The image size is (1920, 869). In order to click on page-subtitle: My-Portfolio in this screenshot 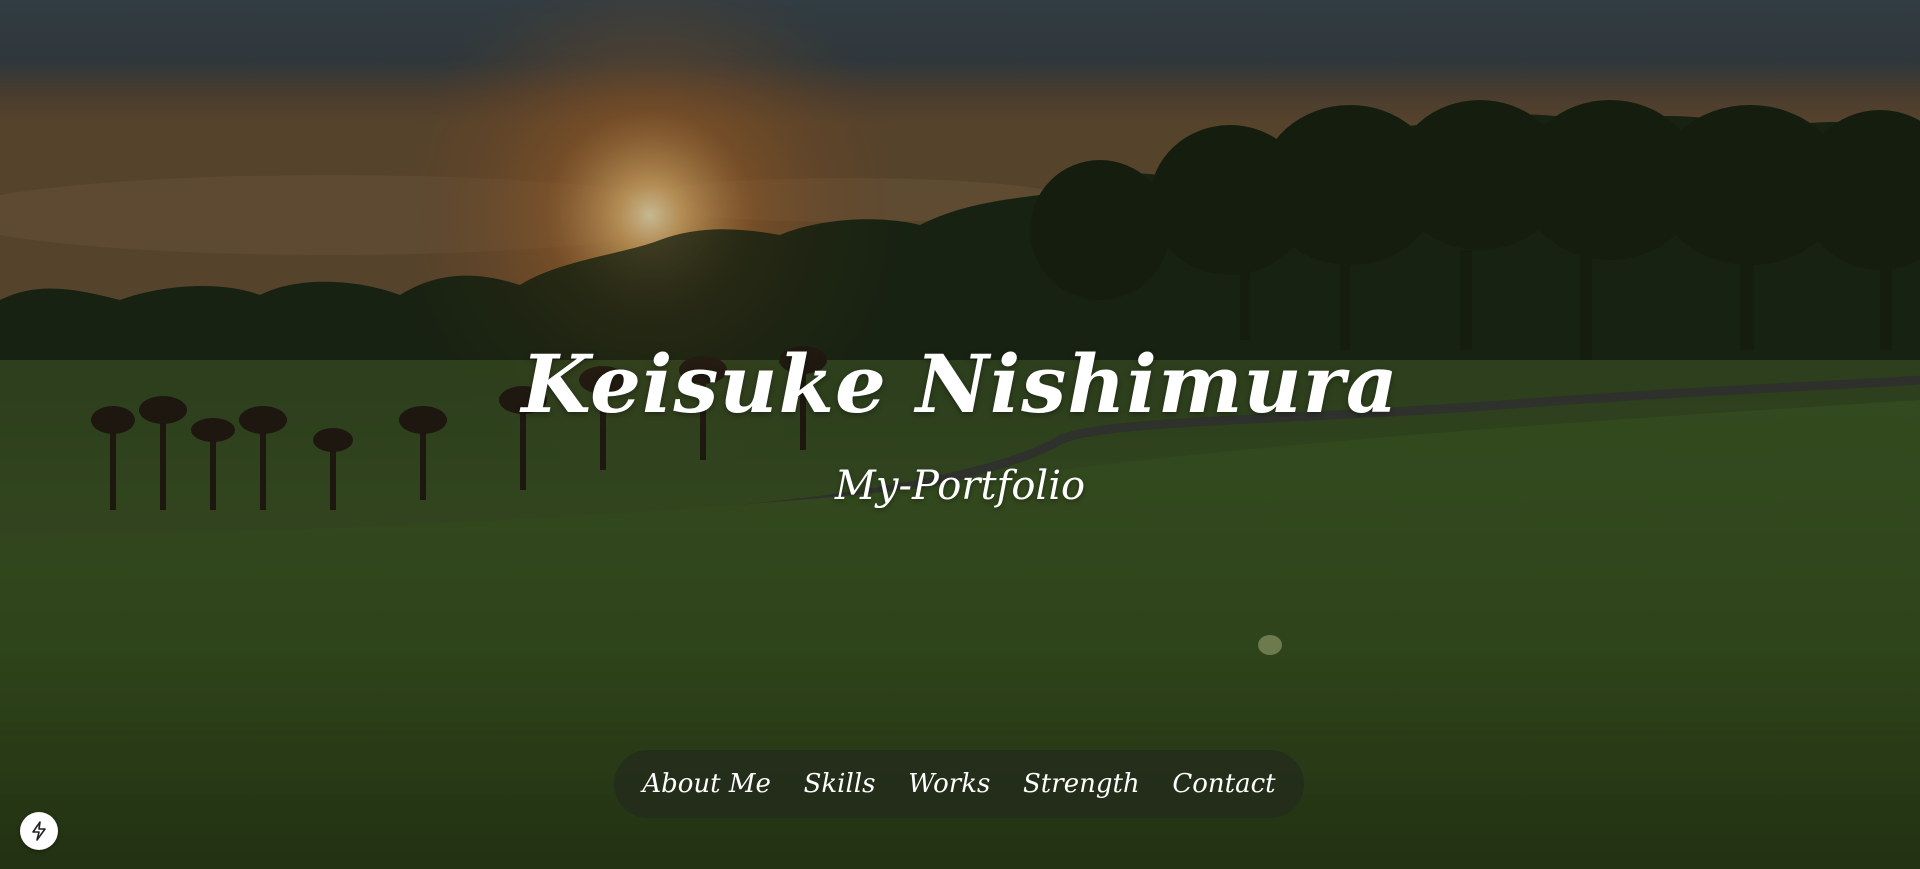, I will do `click(960, 486)`.